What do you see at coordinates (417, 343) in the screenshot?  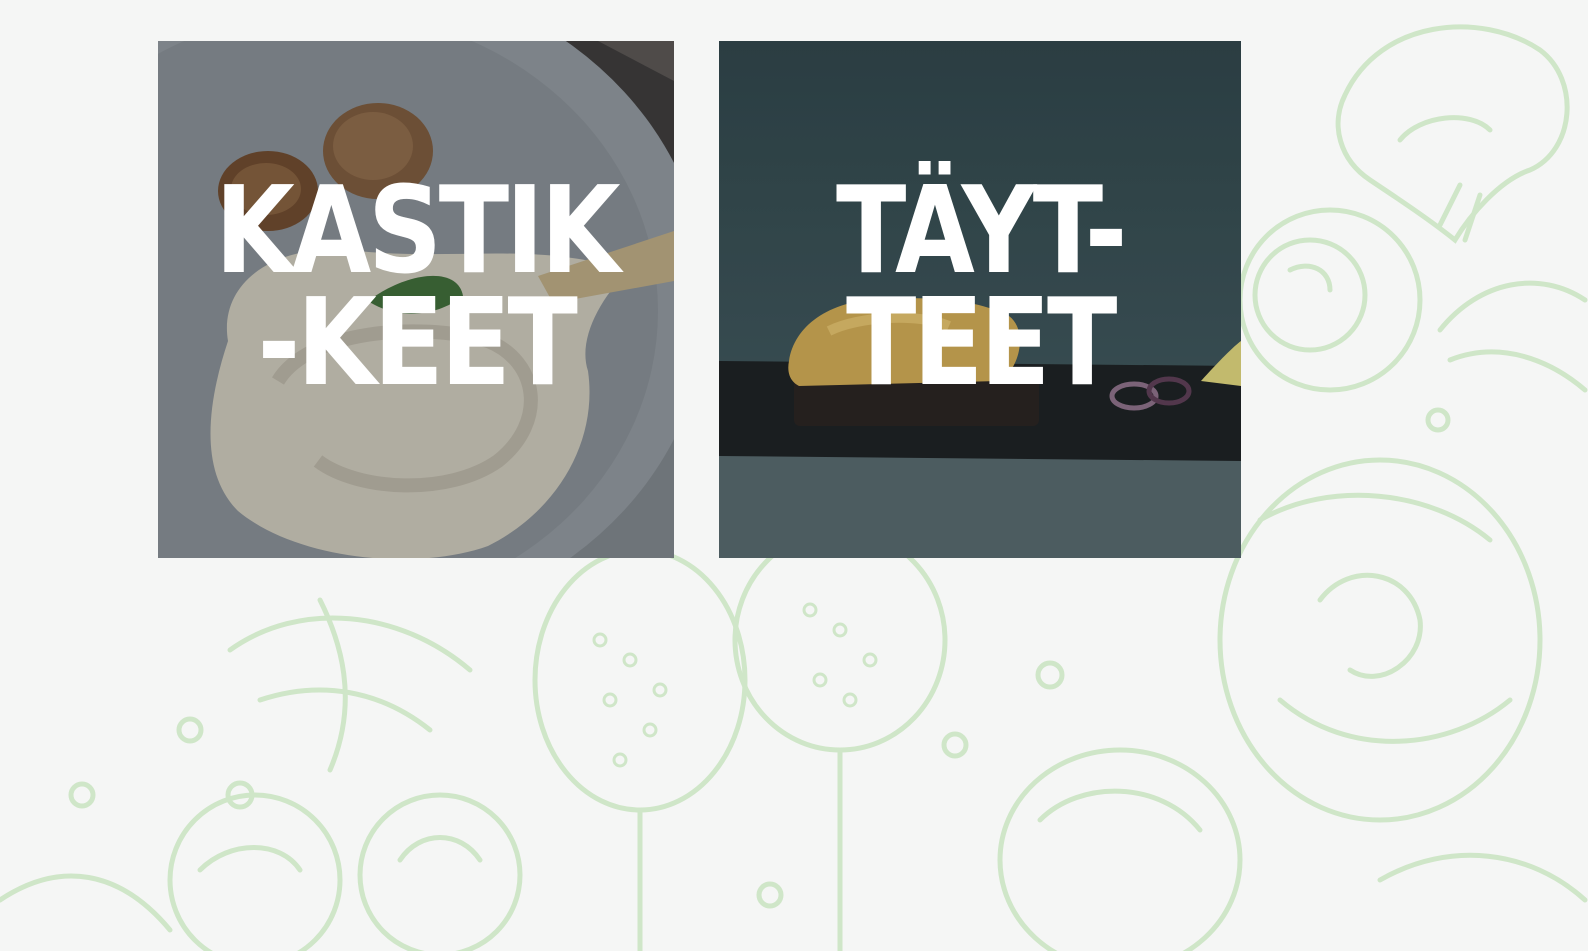 I see `card-title-line-2: -KEET` at bounding box center [417, 343].